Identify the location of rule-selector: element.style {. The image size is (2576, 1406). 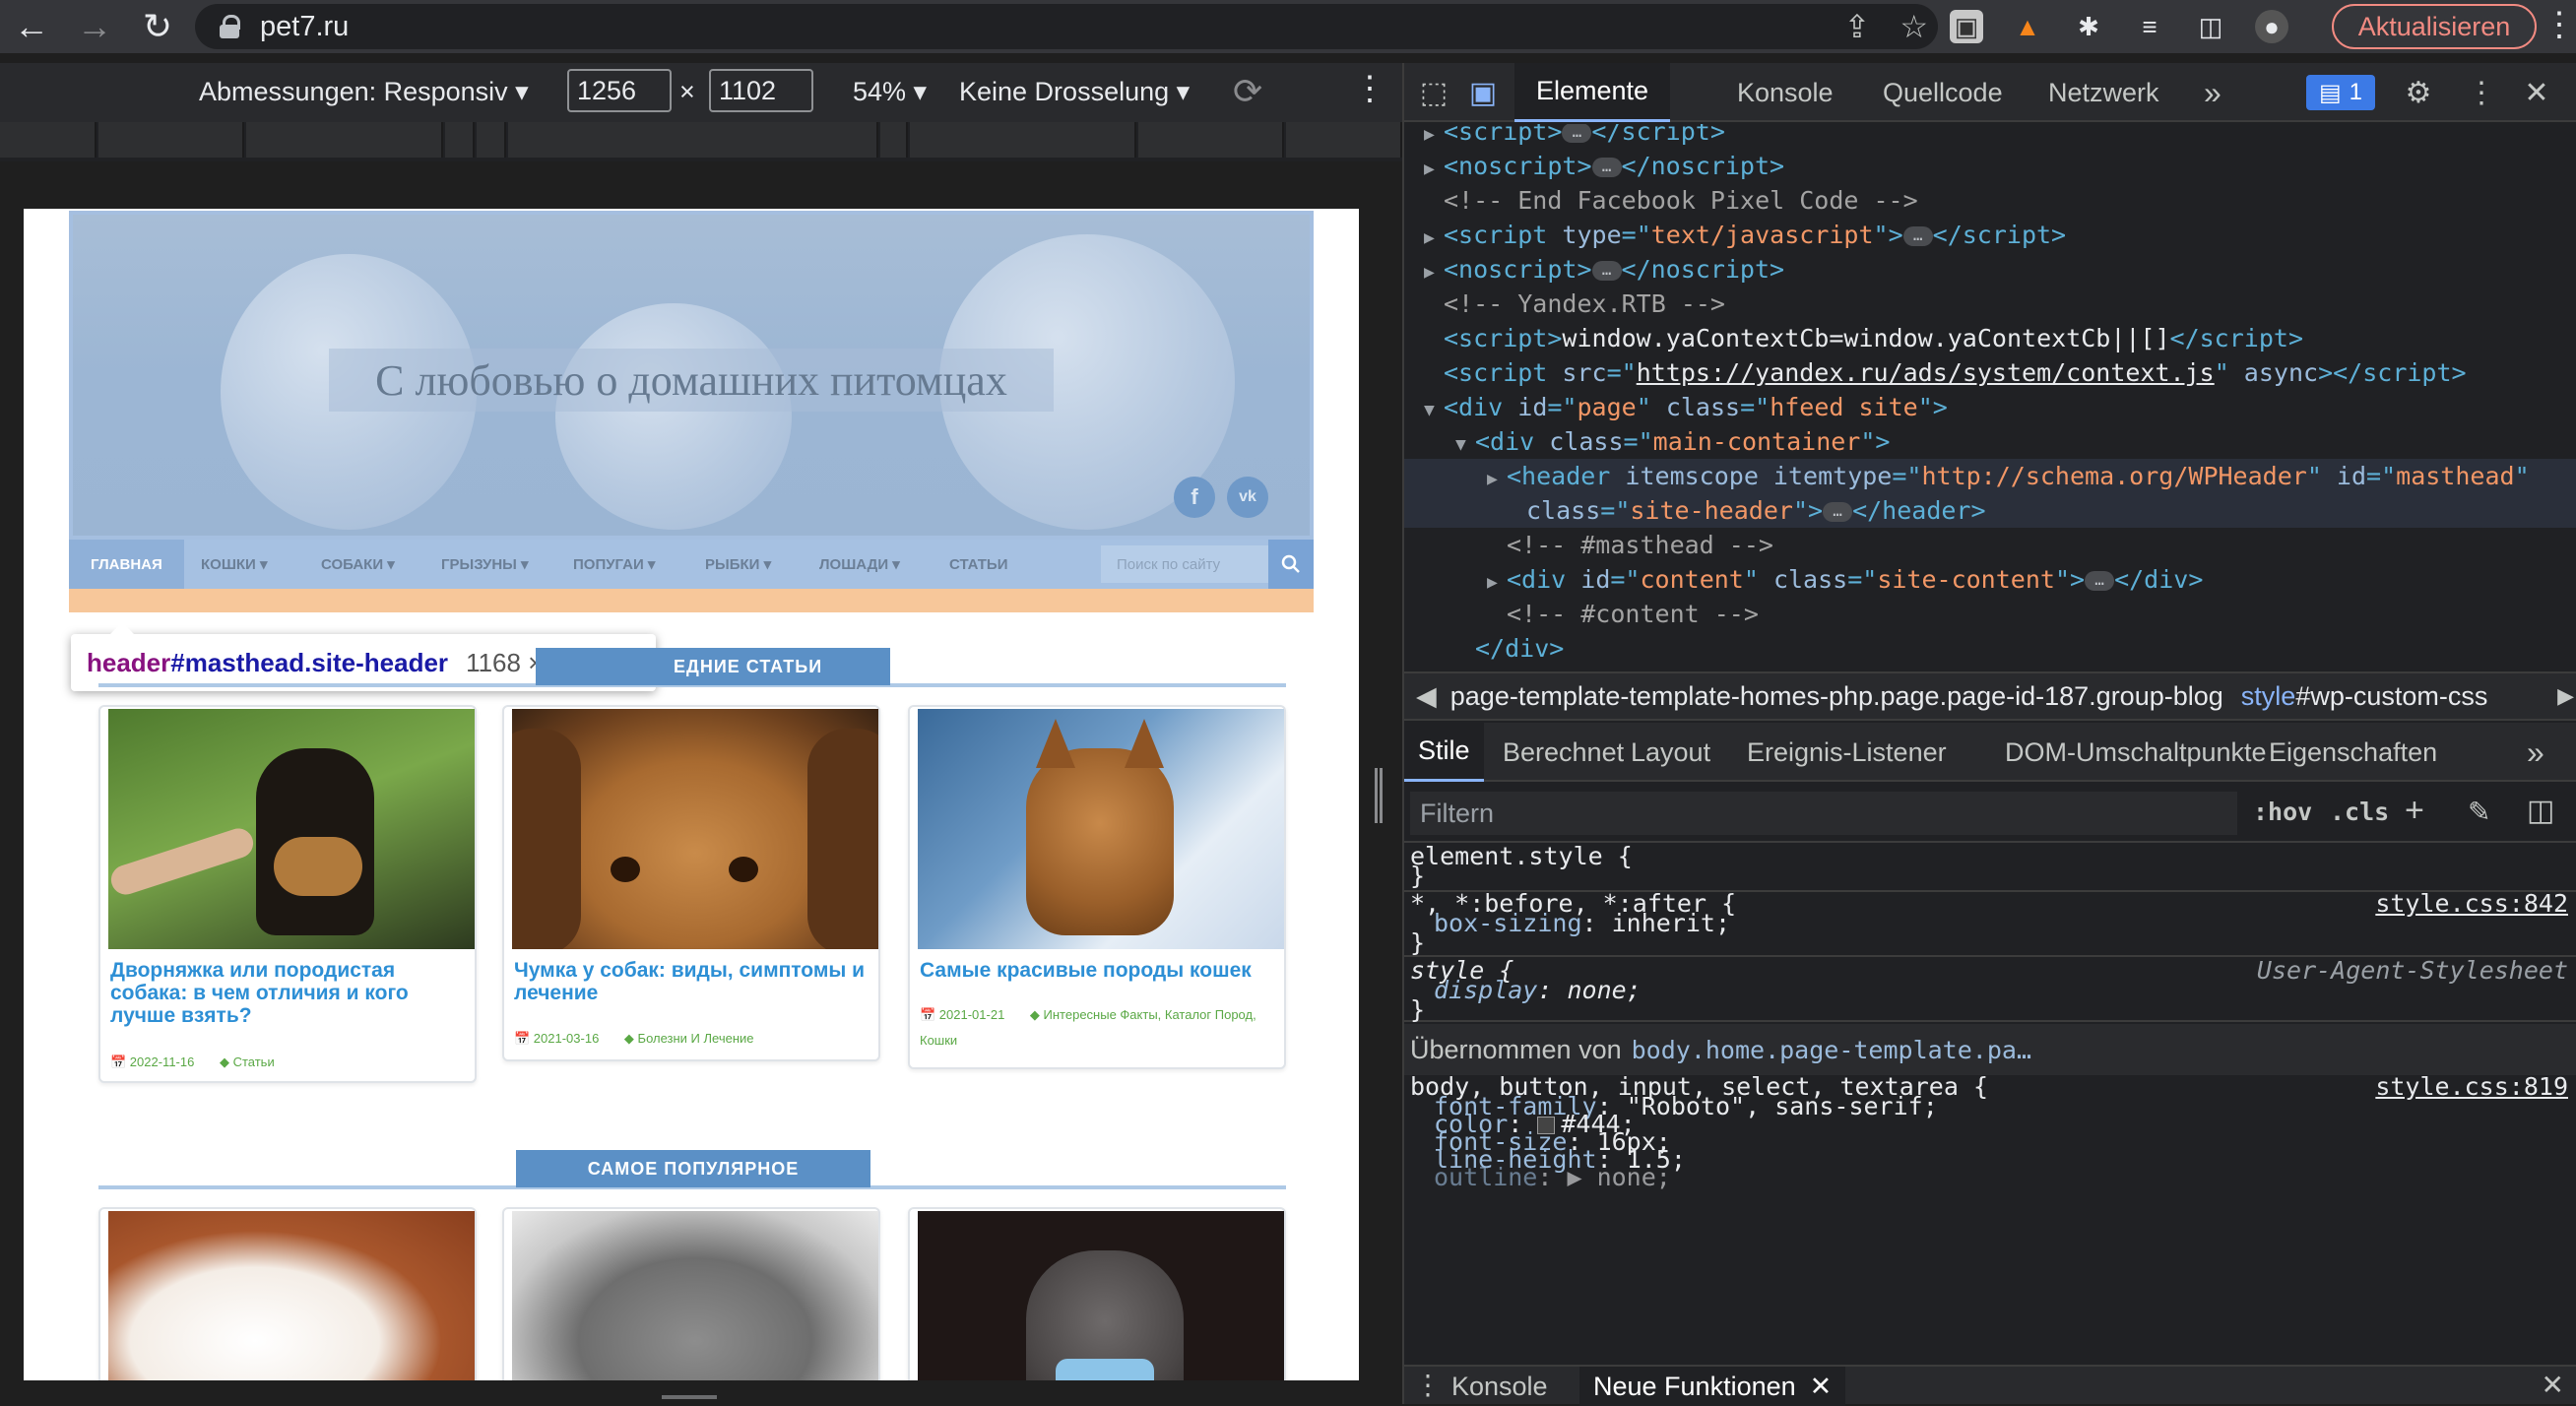
(1521, 859).